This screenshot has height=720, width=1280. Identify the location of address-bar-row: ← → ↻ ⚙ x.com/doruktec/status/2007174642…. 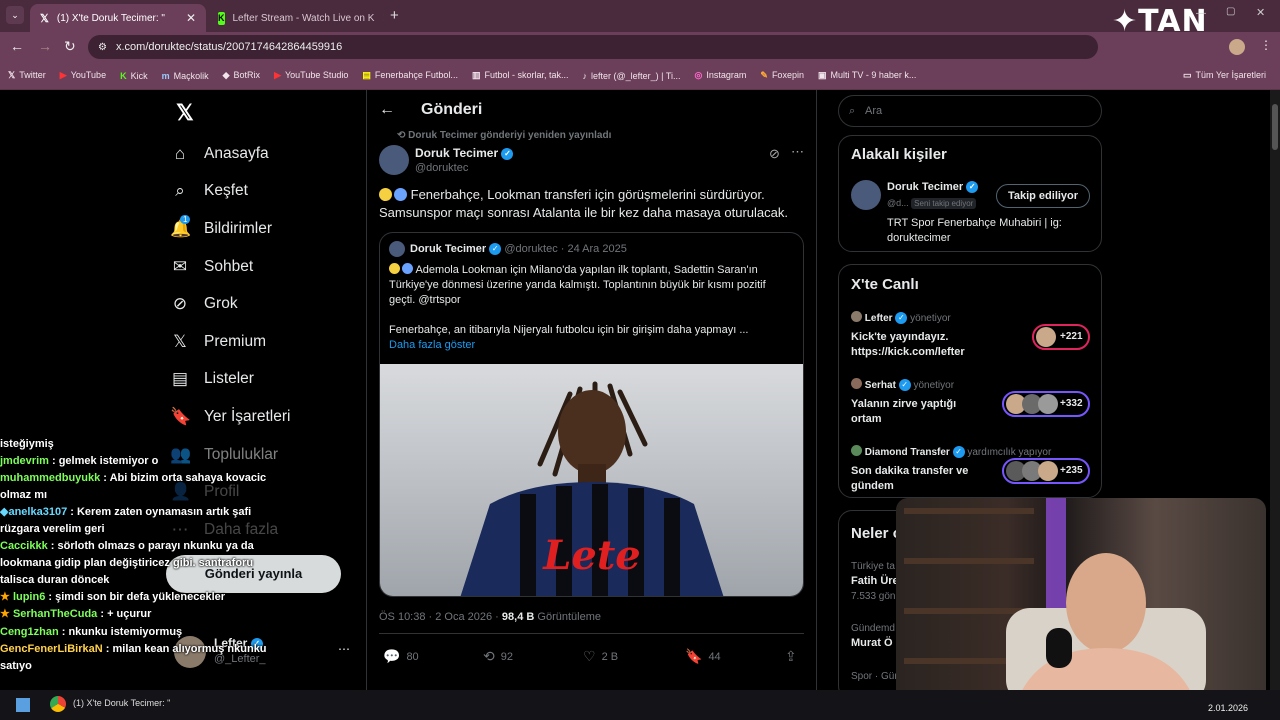
(640, 47).